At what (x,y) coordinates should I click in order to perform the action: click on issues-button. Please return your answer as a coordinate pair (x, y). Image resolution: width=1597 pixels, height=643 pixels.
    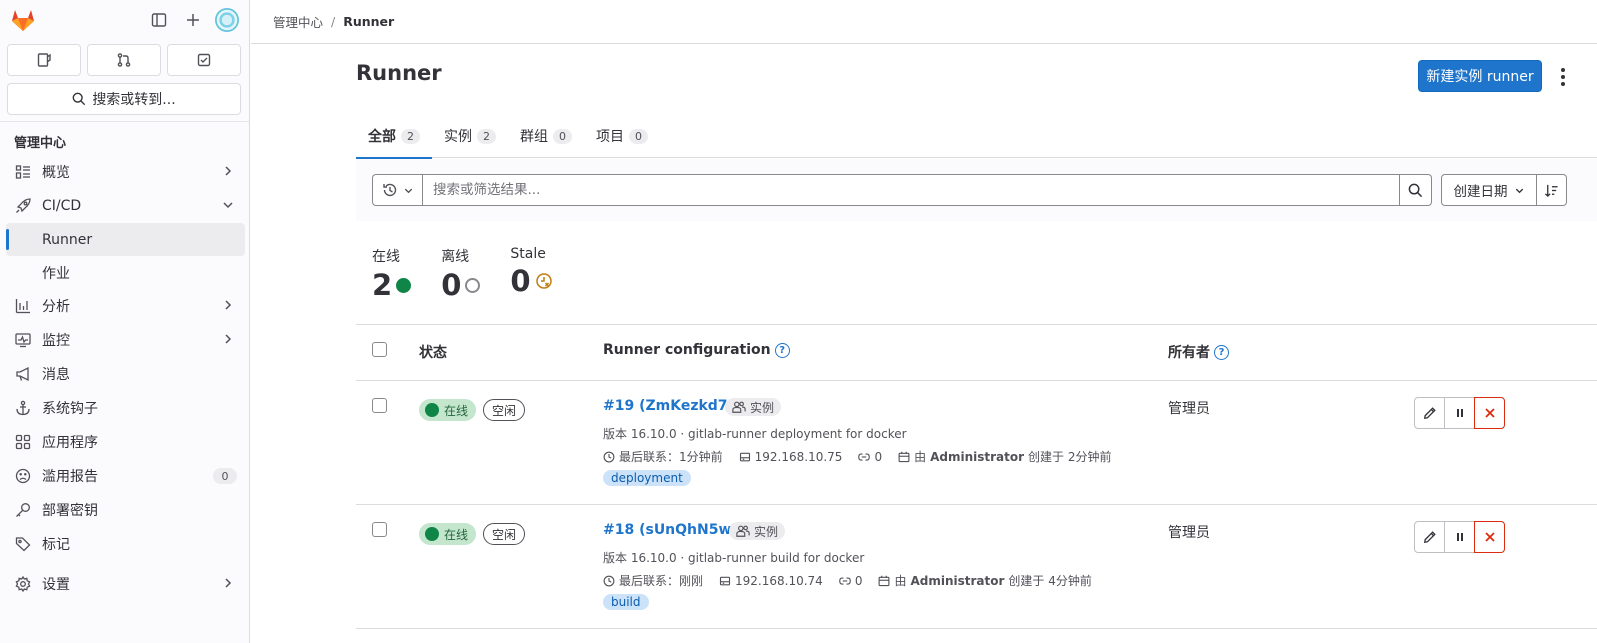
    Looking at the image, I should click on (44, 60).